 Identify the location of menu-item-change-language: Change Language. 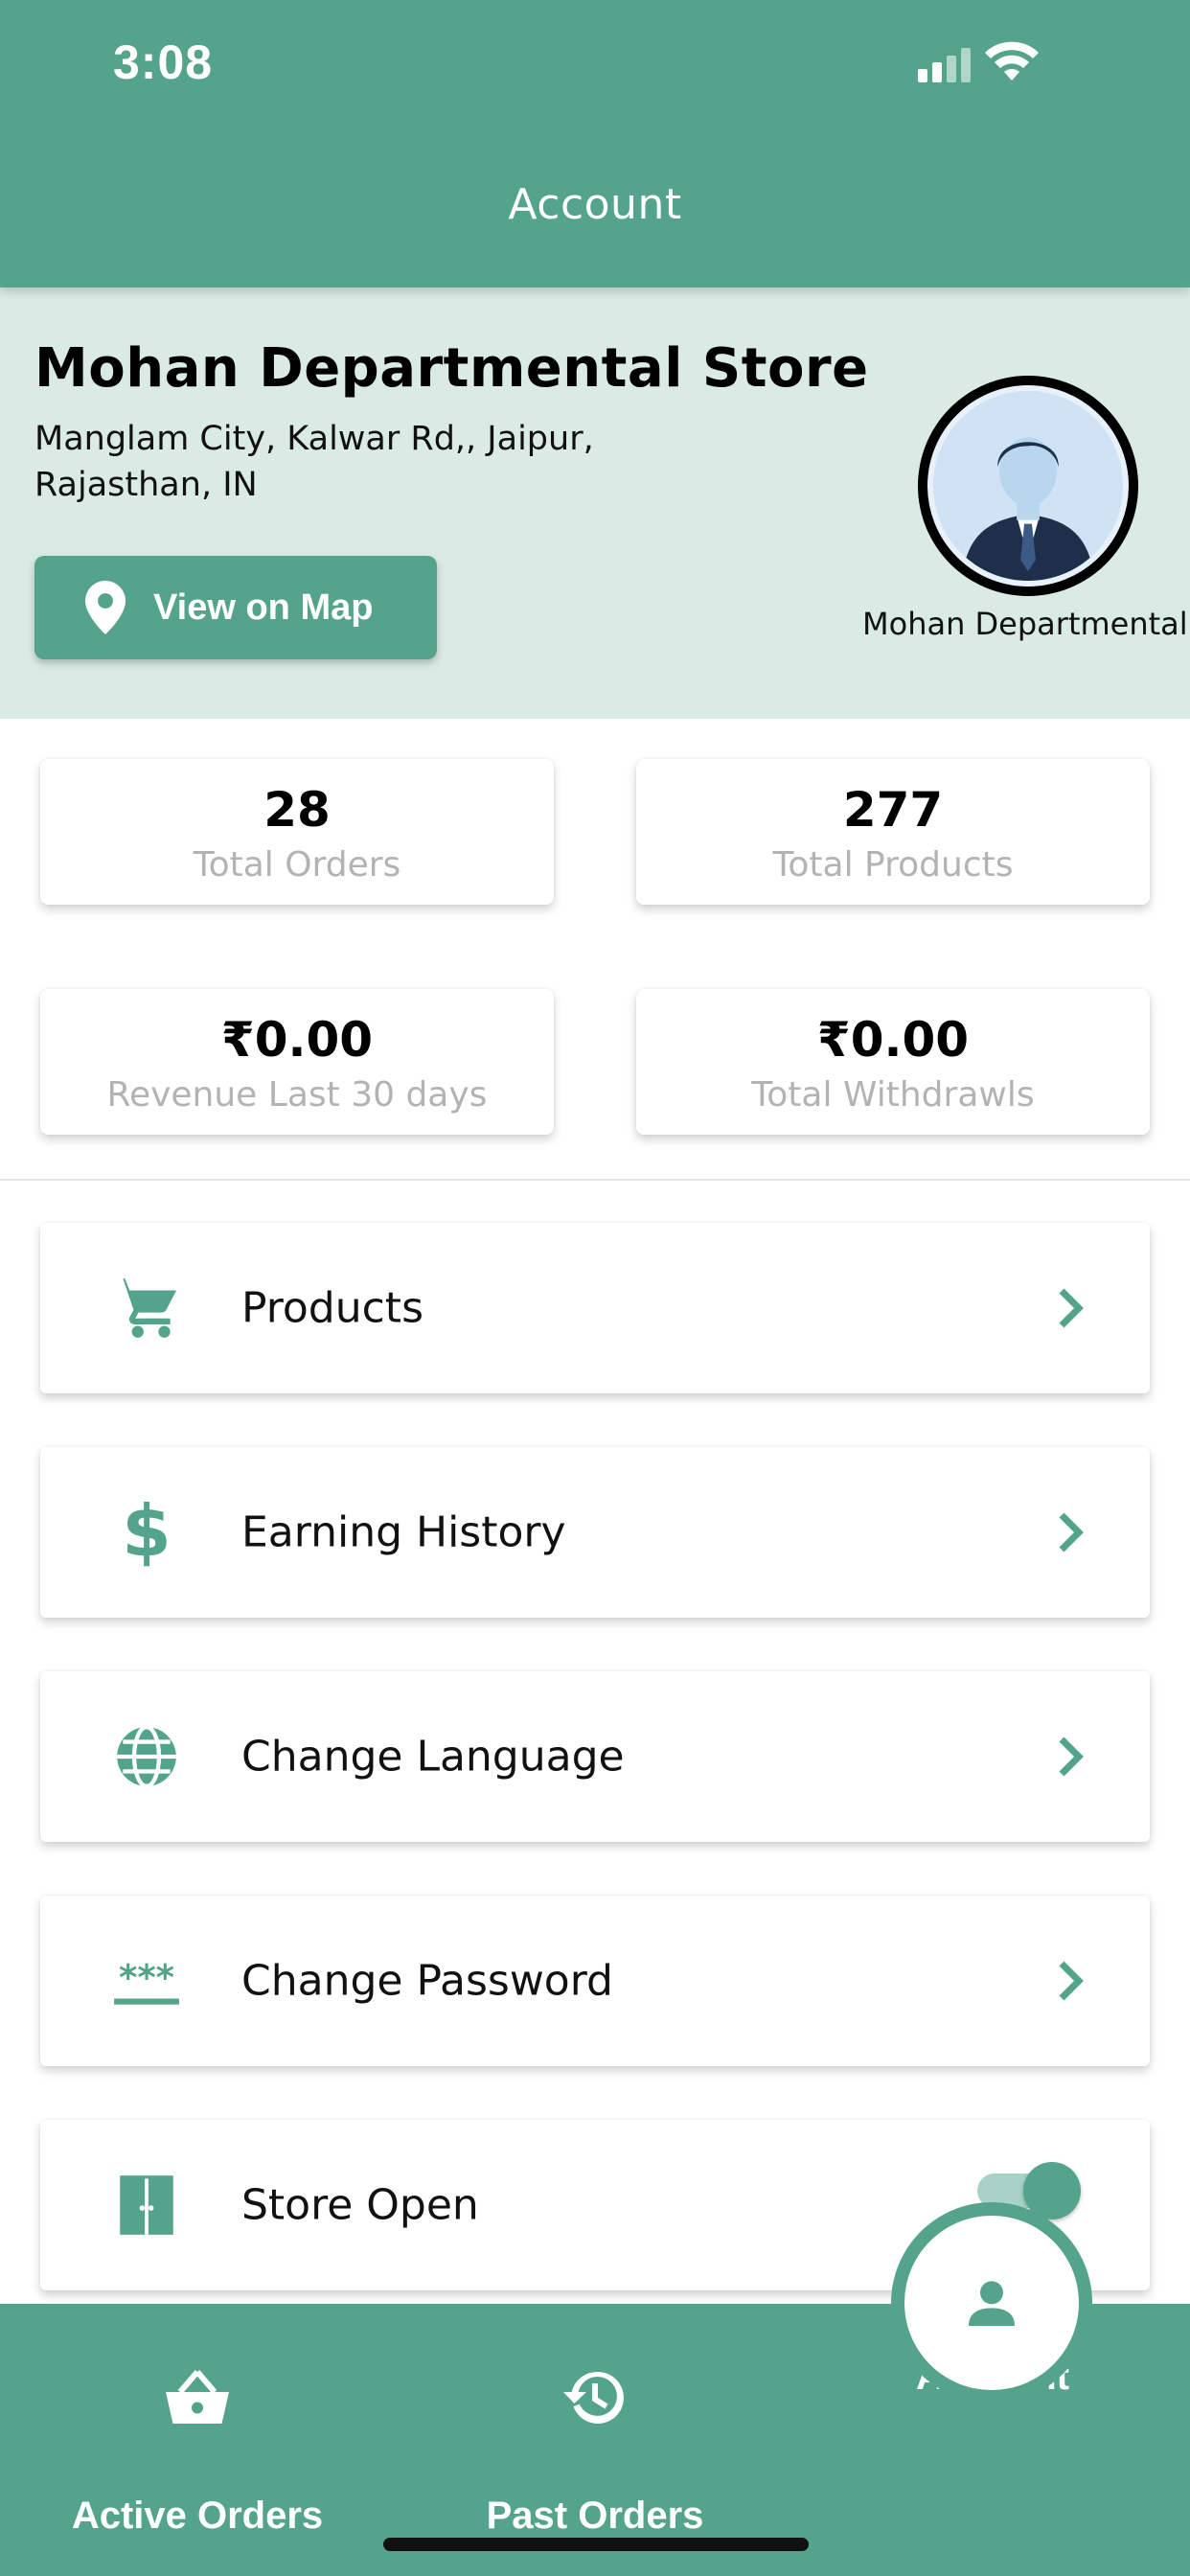
(595, 1756).